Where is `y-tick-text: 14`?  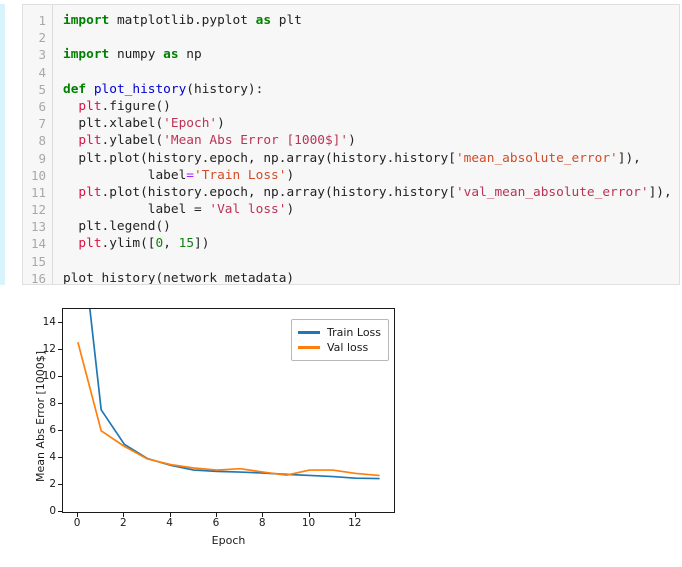
y-tick-text: 14 is located at coordinates (49, 321).